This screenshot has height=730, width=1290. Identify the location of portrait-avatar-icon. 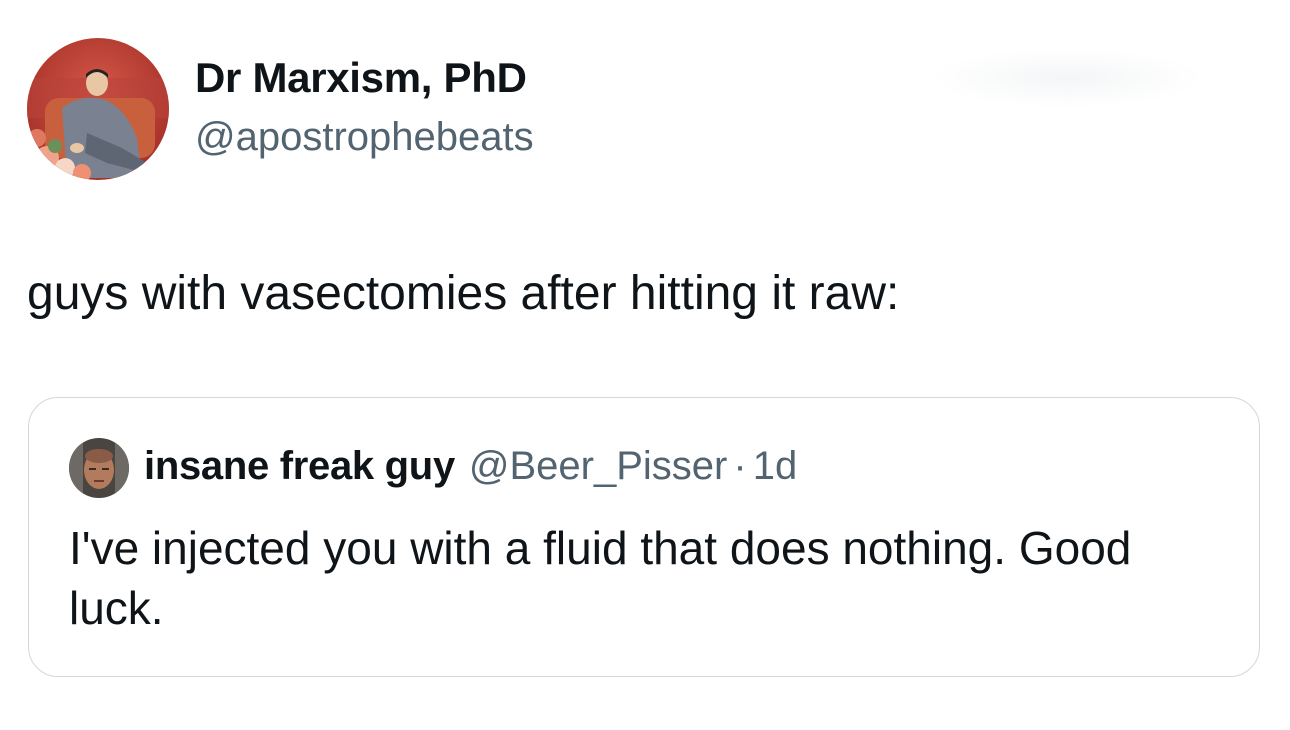
(98, 109).